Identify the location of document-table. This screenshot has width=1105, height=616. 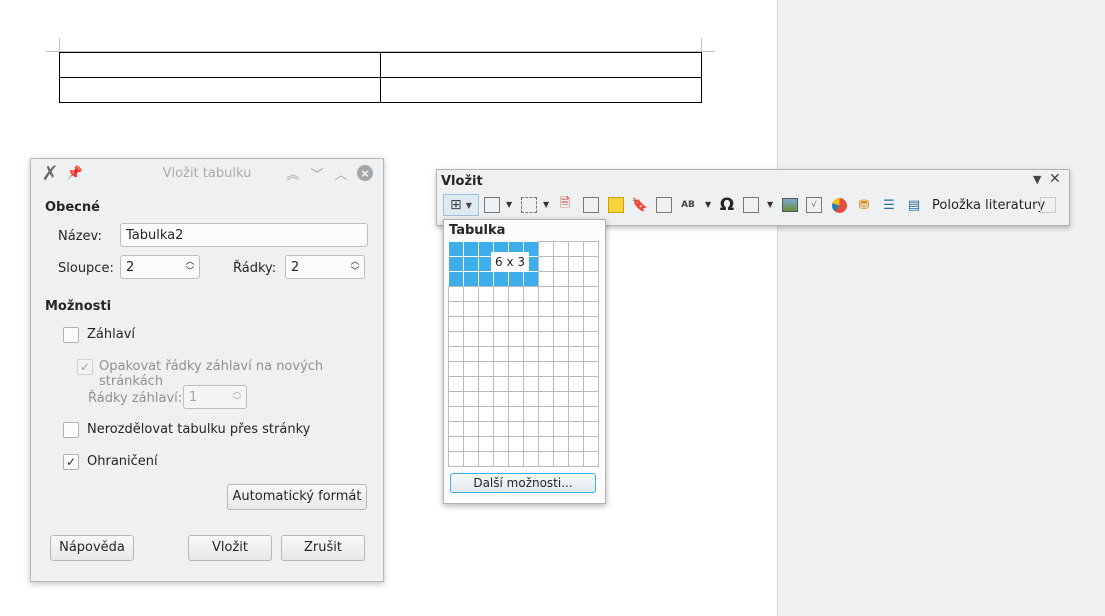
(380, 77).